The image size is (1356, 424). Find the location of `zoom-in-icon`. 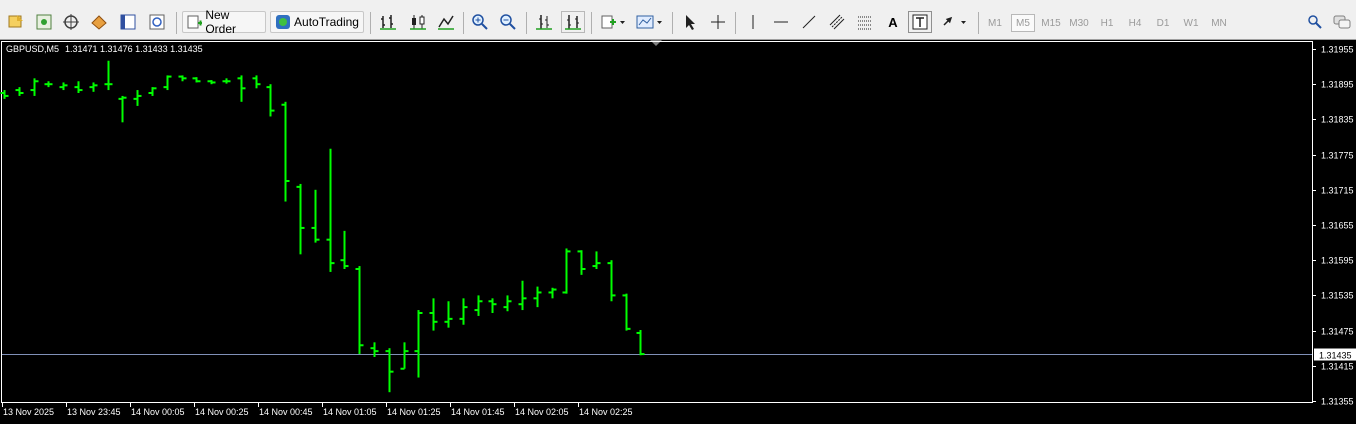

zoom-in-icon is located at coordinates (480, 22).